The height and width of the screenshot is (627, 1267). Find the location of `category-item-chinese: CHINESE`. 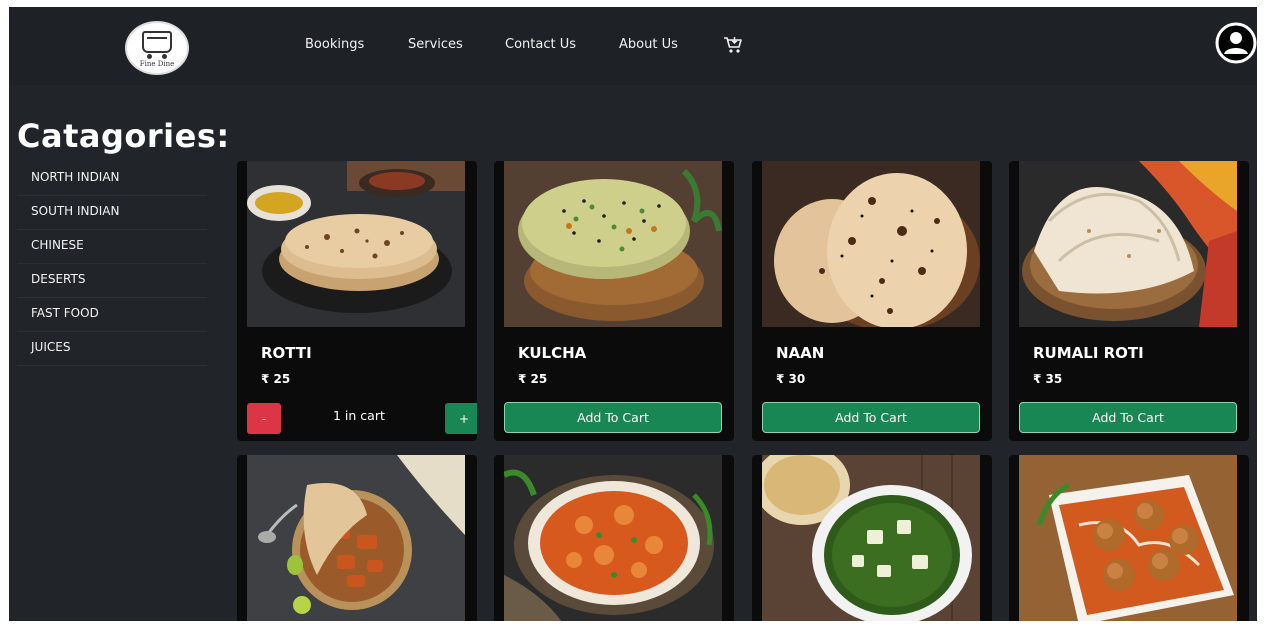

category-item-chinese: CHINESE is located at coordinates (112, 247).